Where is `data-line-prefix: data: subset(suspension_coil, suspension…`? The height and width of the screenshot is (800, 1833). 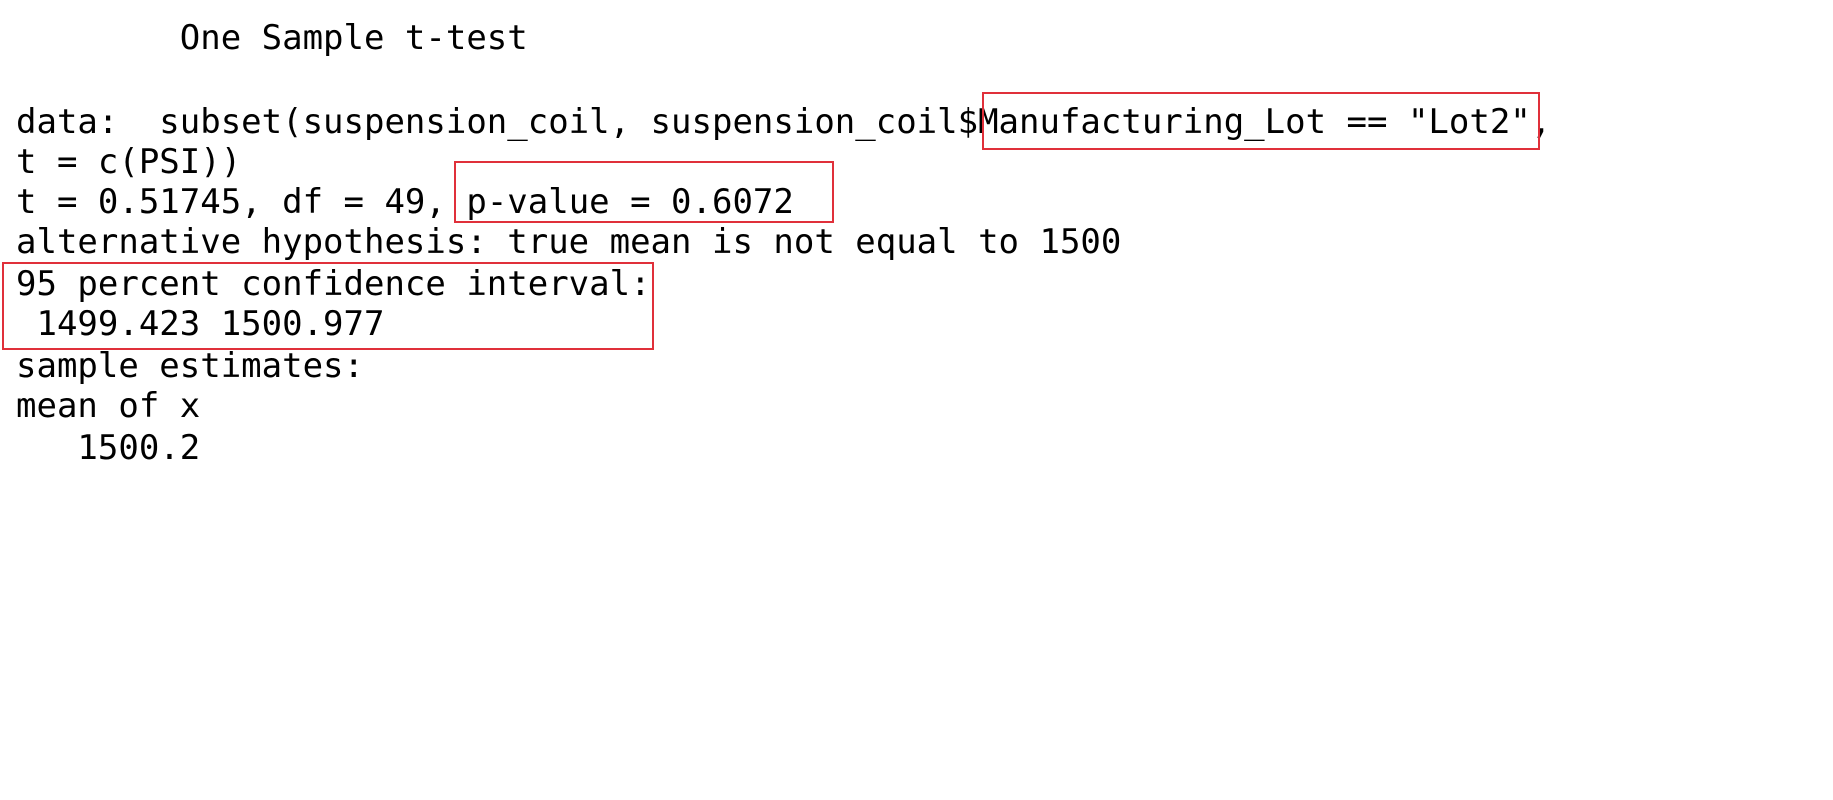 data-line-prefix: data: subset(suspension_coil, suspension… is located at coordinates (497, 122).